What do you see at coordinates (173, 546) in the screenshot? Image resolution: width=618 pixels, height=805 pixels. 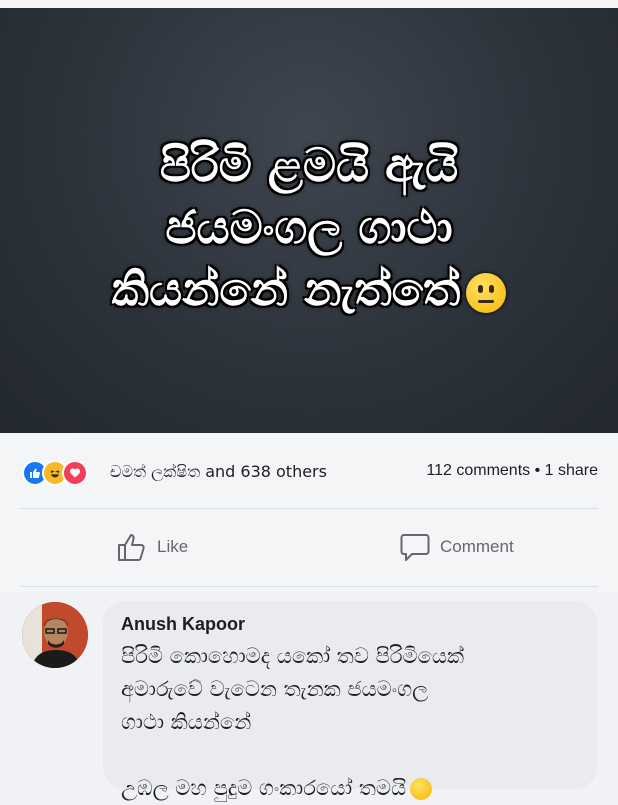 I see `like-label: Like` at bounding box center [173, 546].